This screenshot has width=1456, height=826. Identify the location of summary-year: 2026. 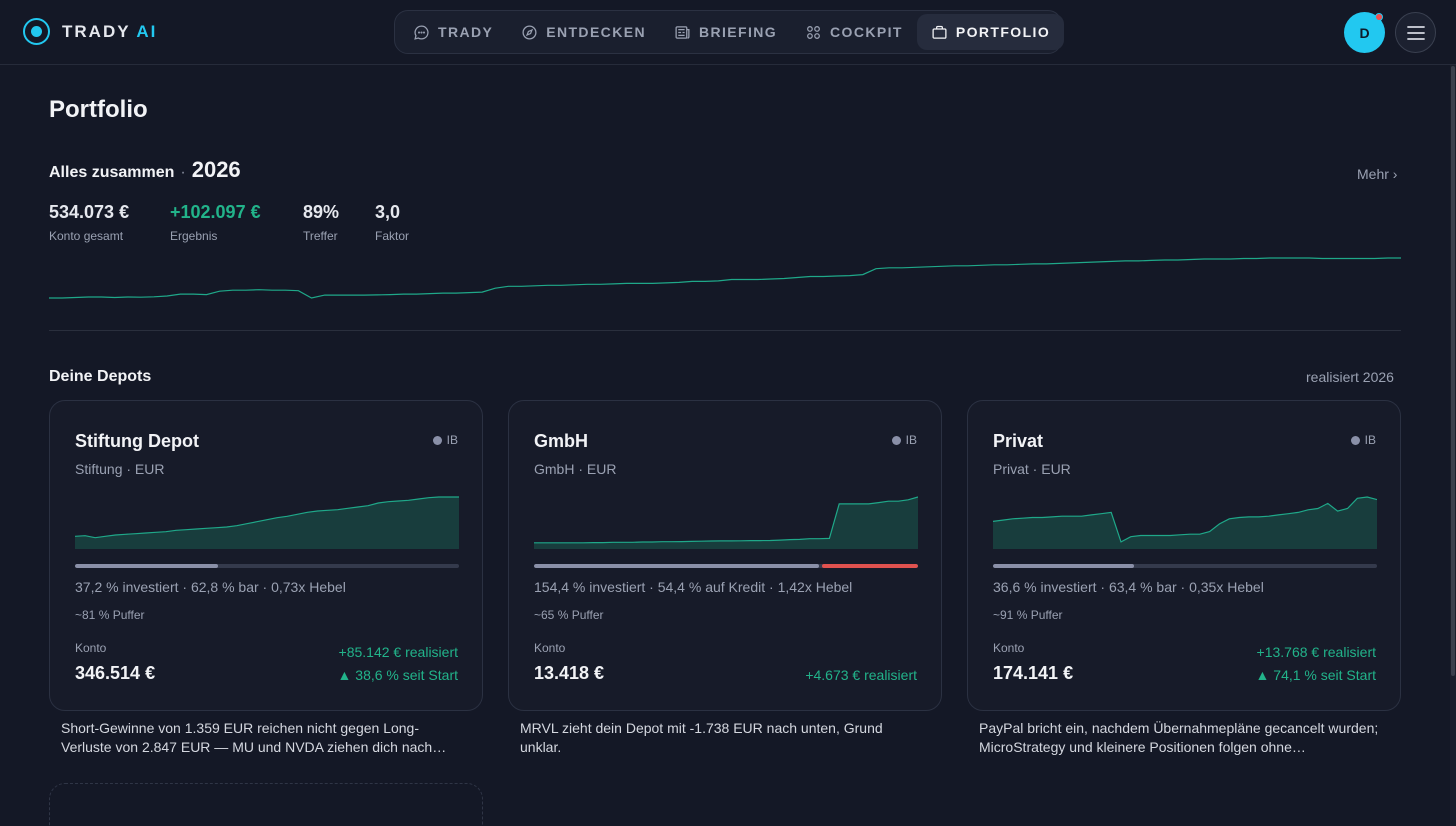
(216, 170).